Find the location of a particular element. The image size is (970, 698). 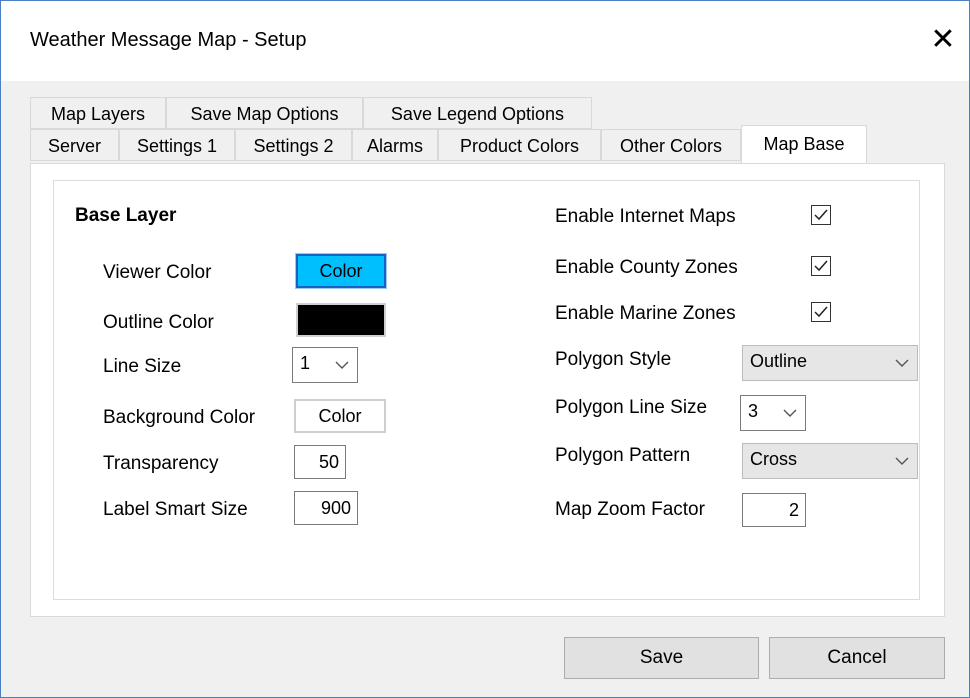

enable-internet-maps-checkbox is located at coordinates (821, 215).